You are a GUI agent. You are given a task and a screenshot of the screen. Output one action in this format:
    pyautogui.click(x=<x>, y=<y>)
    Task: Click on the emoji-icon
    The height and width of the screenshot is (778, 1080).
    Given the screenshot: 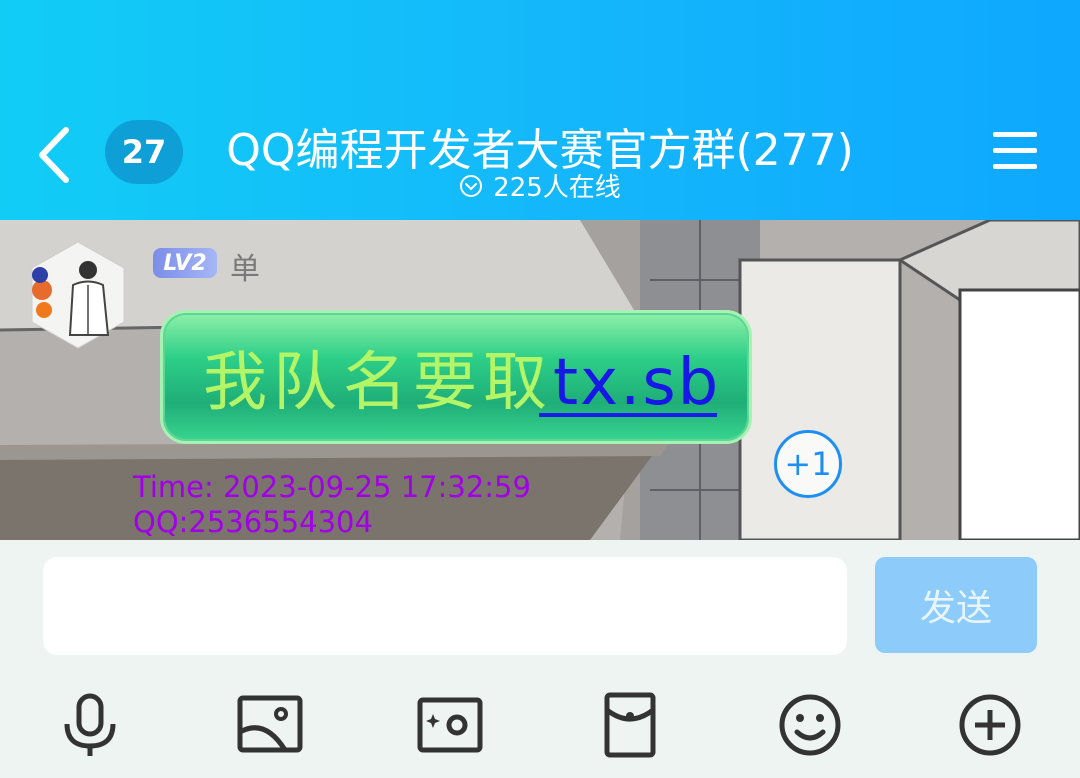 What is the action you would take?
    pyautogui.click(x=810, y=725)
    